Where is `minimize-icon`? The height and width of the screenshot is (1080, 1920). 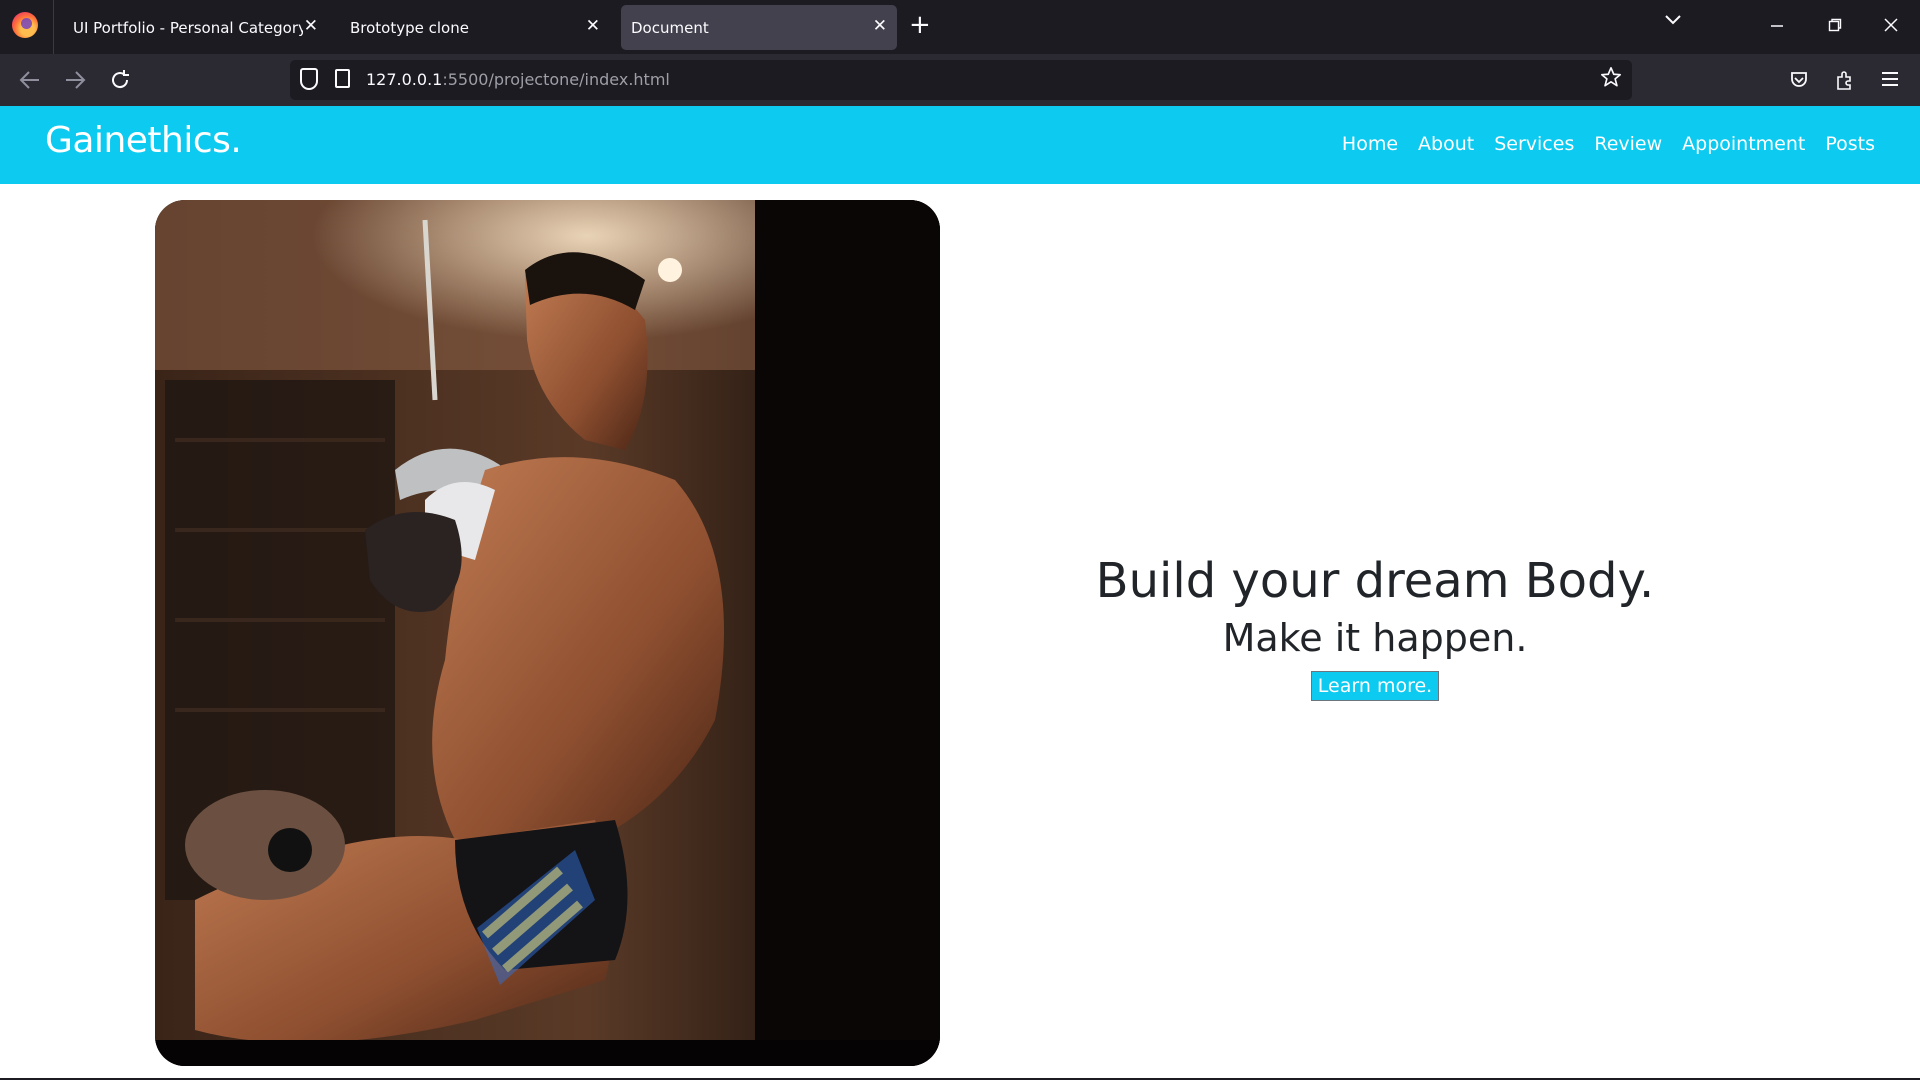 minimize-icon is located at coordinates (1777, 25).